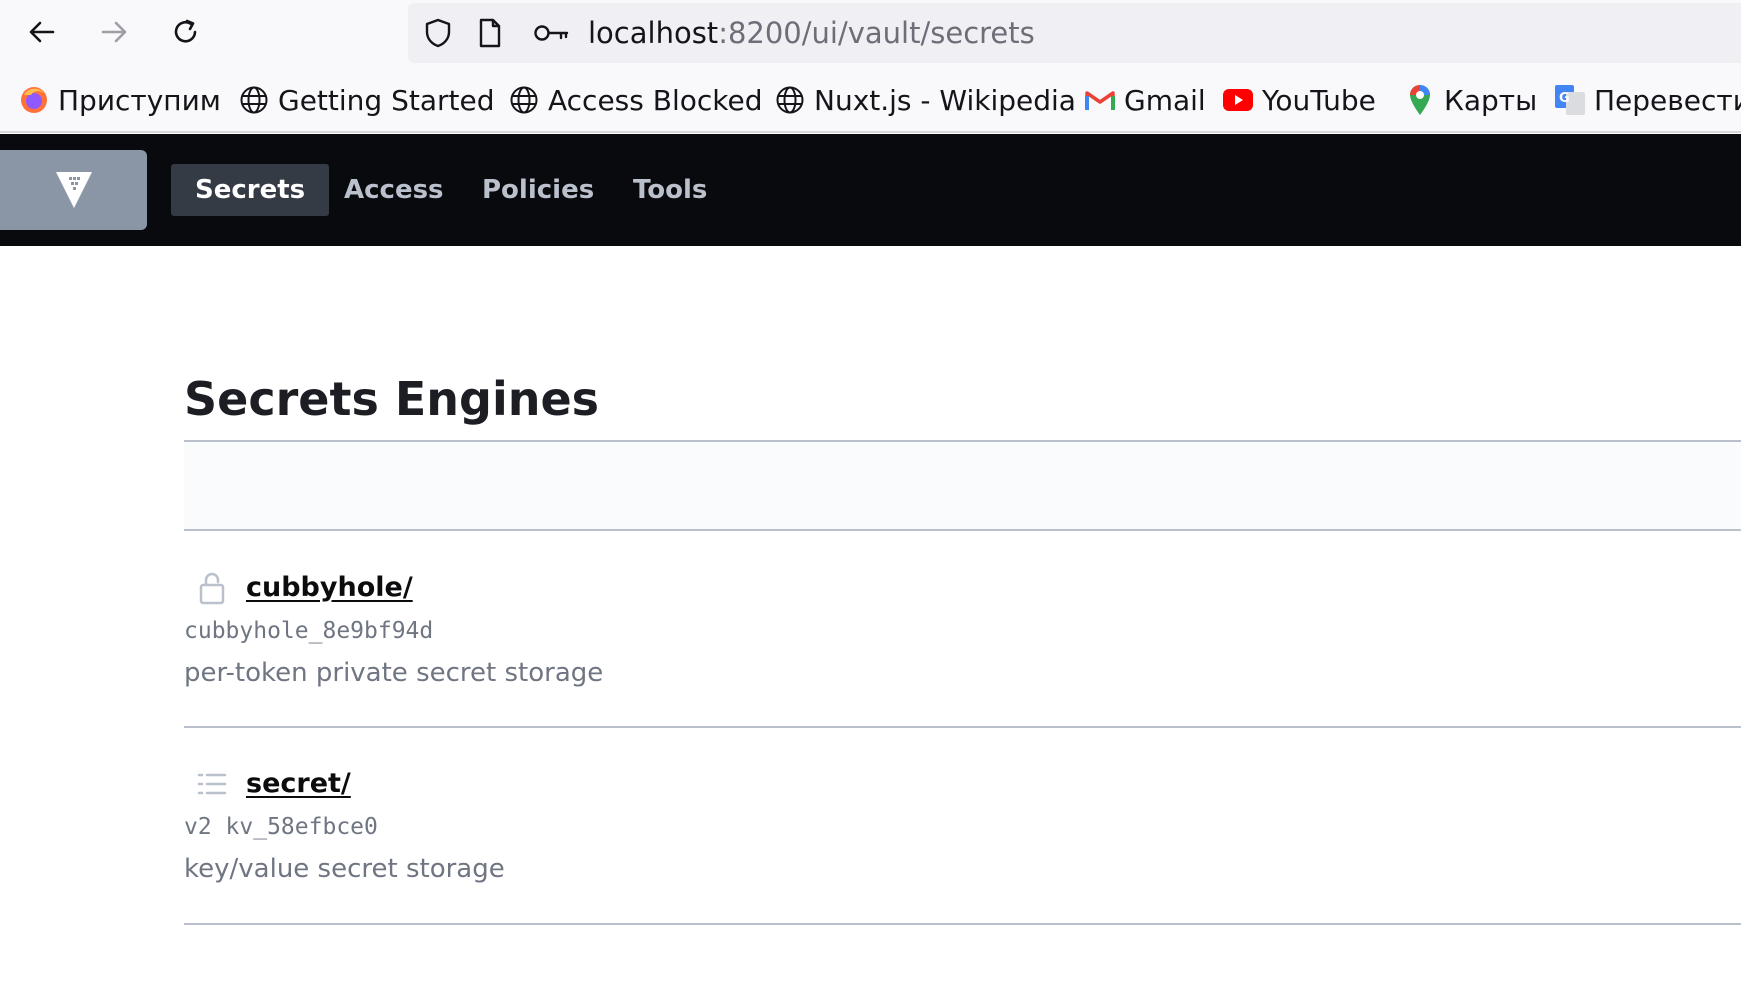 This screenshot has width=1741, height=1005. What do you see at coordinates (552, 33) in the screenshot?
I see `key-icon` at bounding box center [552, 33].